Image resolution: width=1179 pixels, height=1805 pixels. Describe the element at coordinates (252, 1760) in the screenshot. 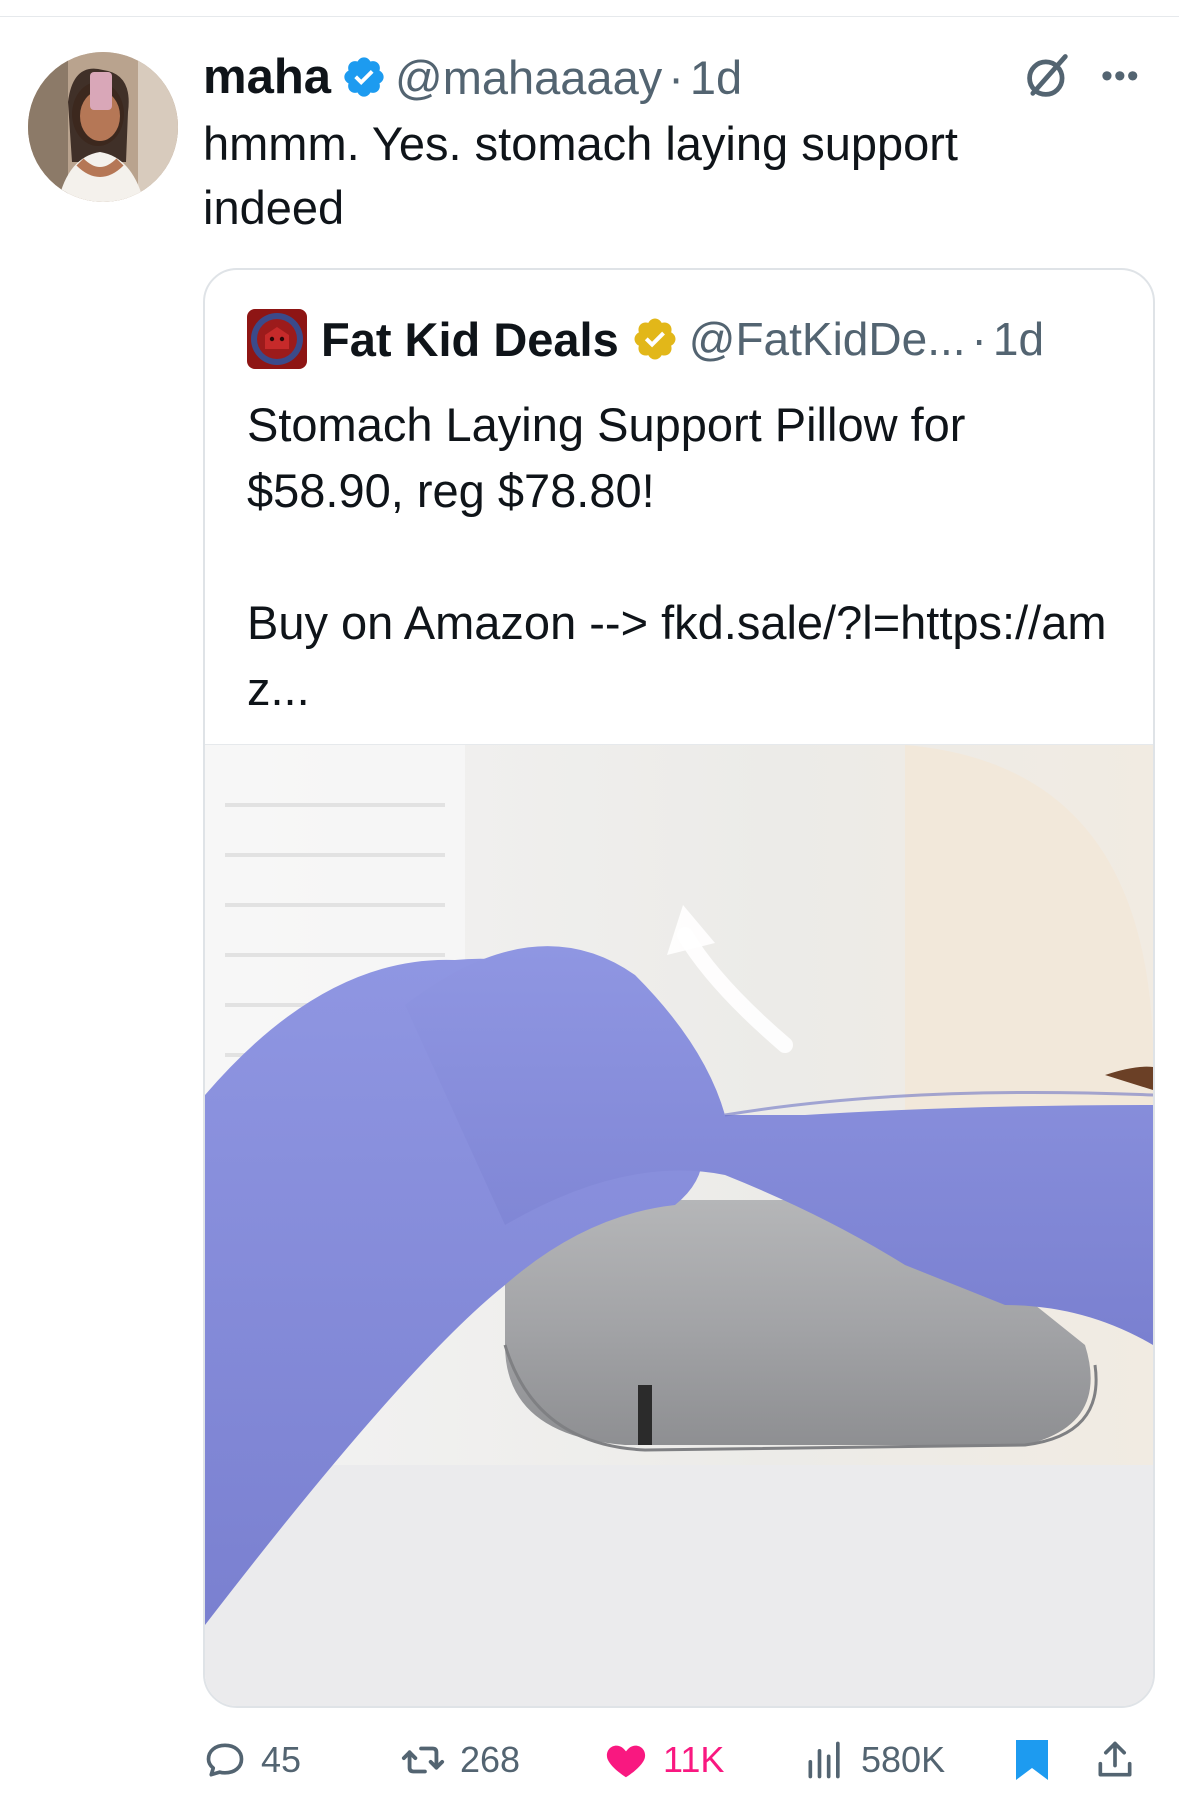

I see `reply-button: 45` at that location.